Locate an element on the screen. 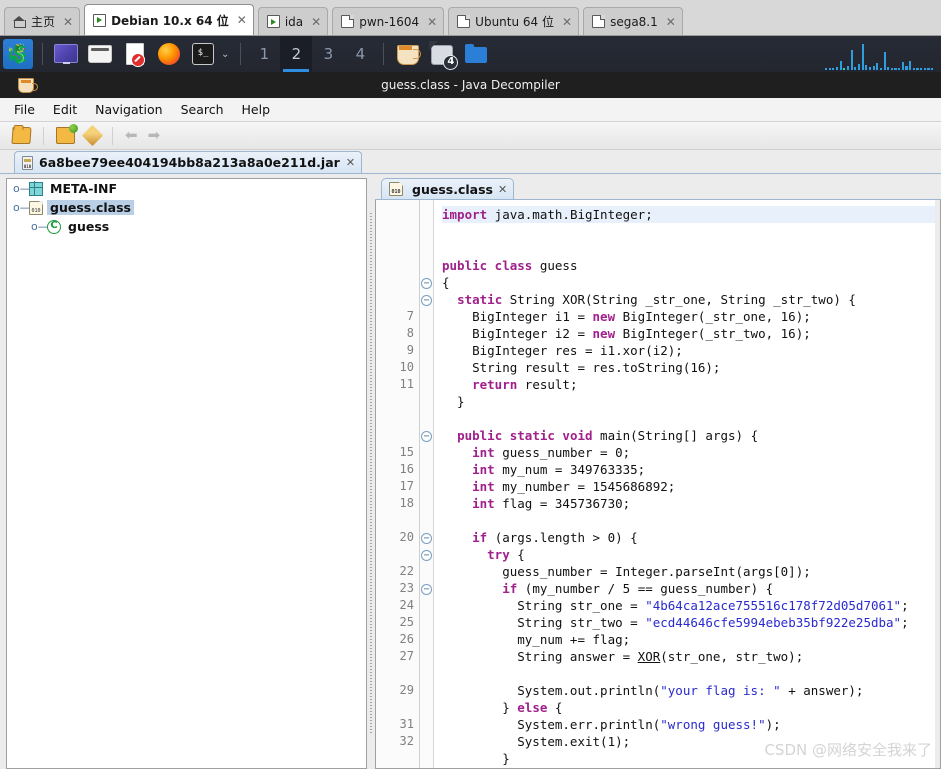  code-line: } is located at coordinates (476, 758).